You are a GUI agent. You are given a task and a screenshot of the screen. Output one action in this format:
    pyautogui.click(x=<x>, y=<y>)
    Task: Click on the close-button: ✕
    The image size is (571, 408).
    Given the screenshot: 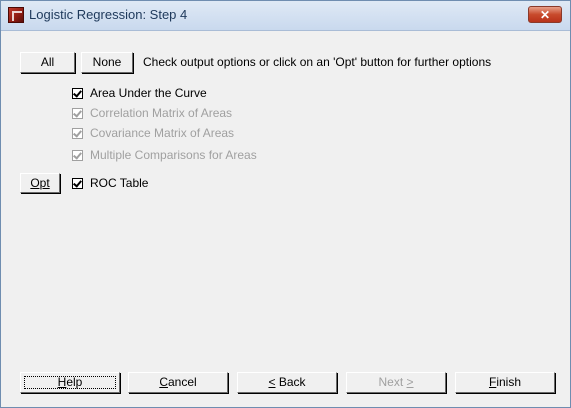 What is the action you would take?
    pyautogui.click(x=545, y=14)
    